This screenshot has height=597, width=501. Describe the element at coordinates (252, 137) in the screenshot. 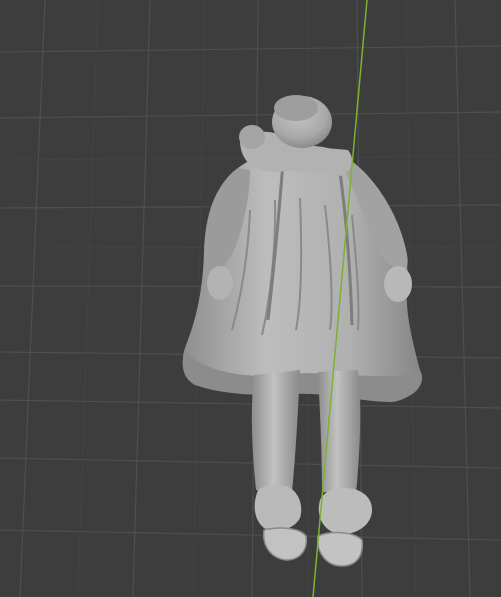

I see `hair-bun` at that location.